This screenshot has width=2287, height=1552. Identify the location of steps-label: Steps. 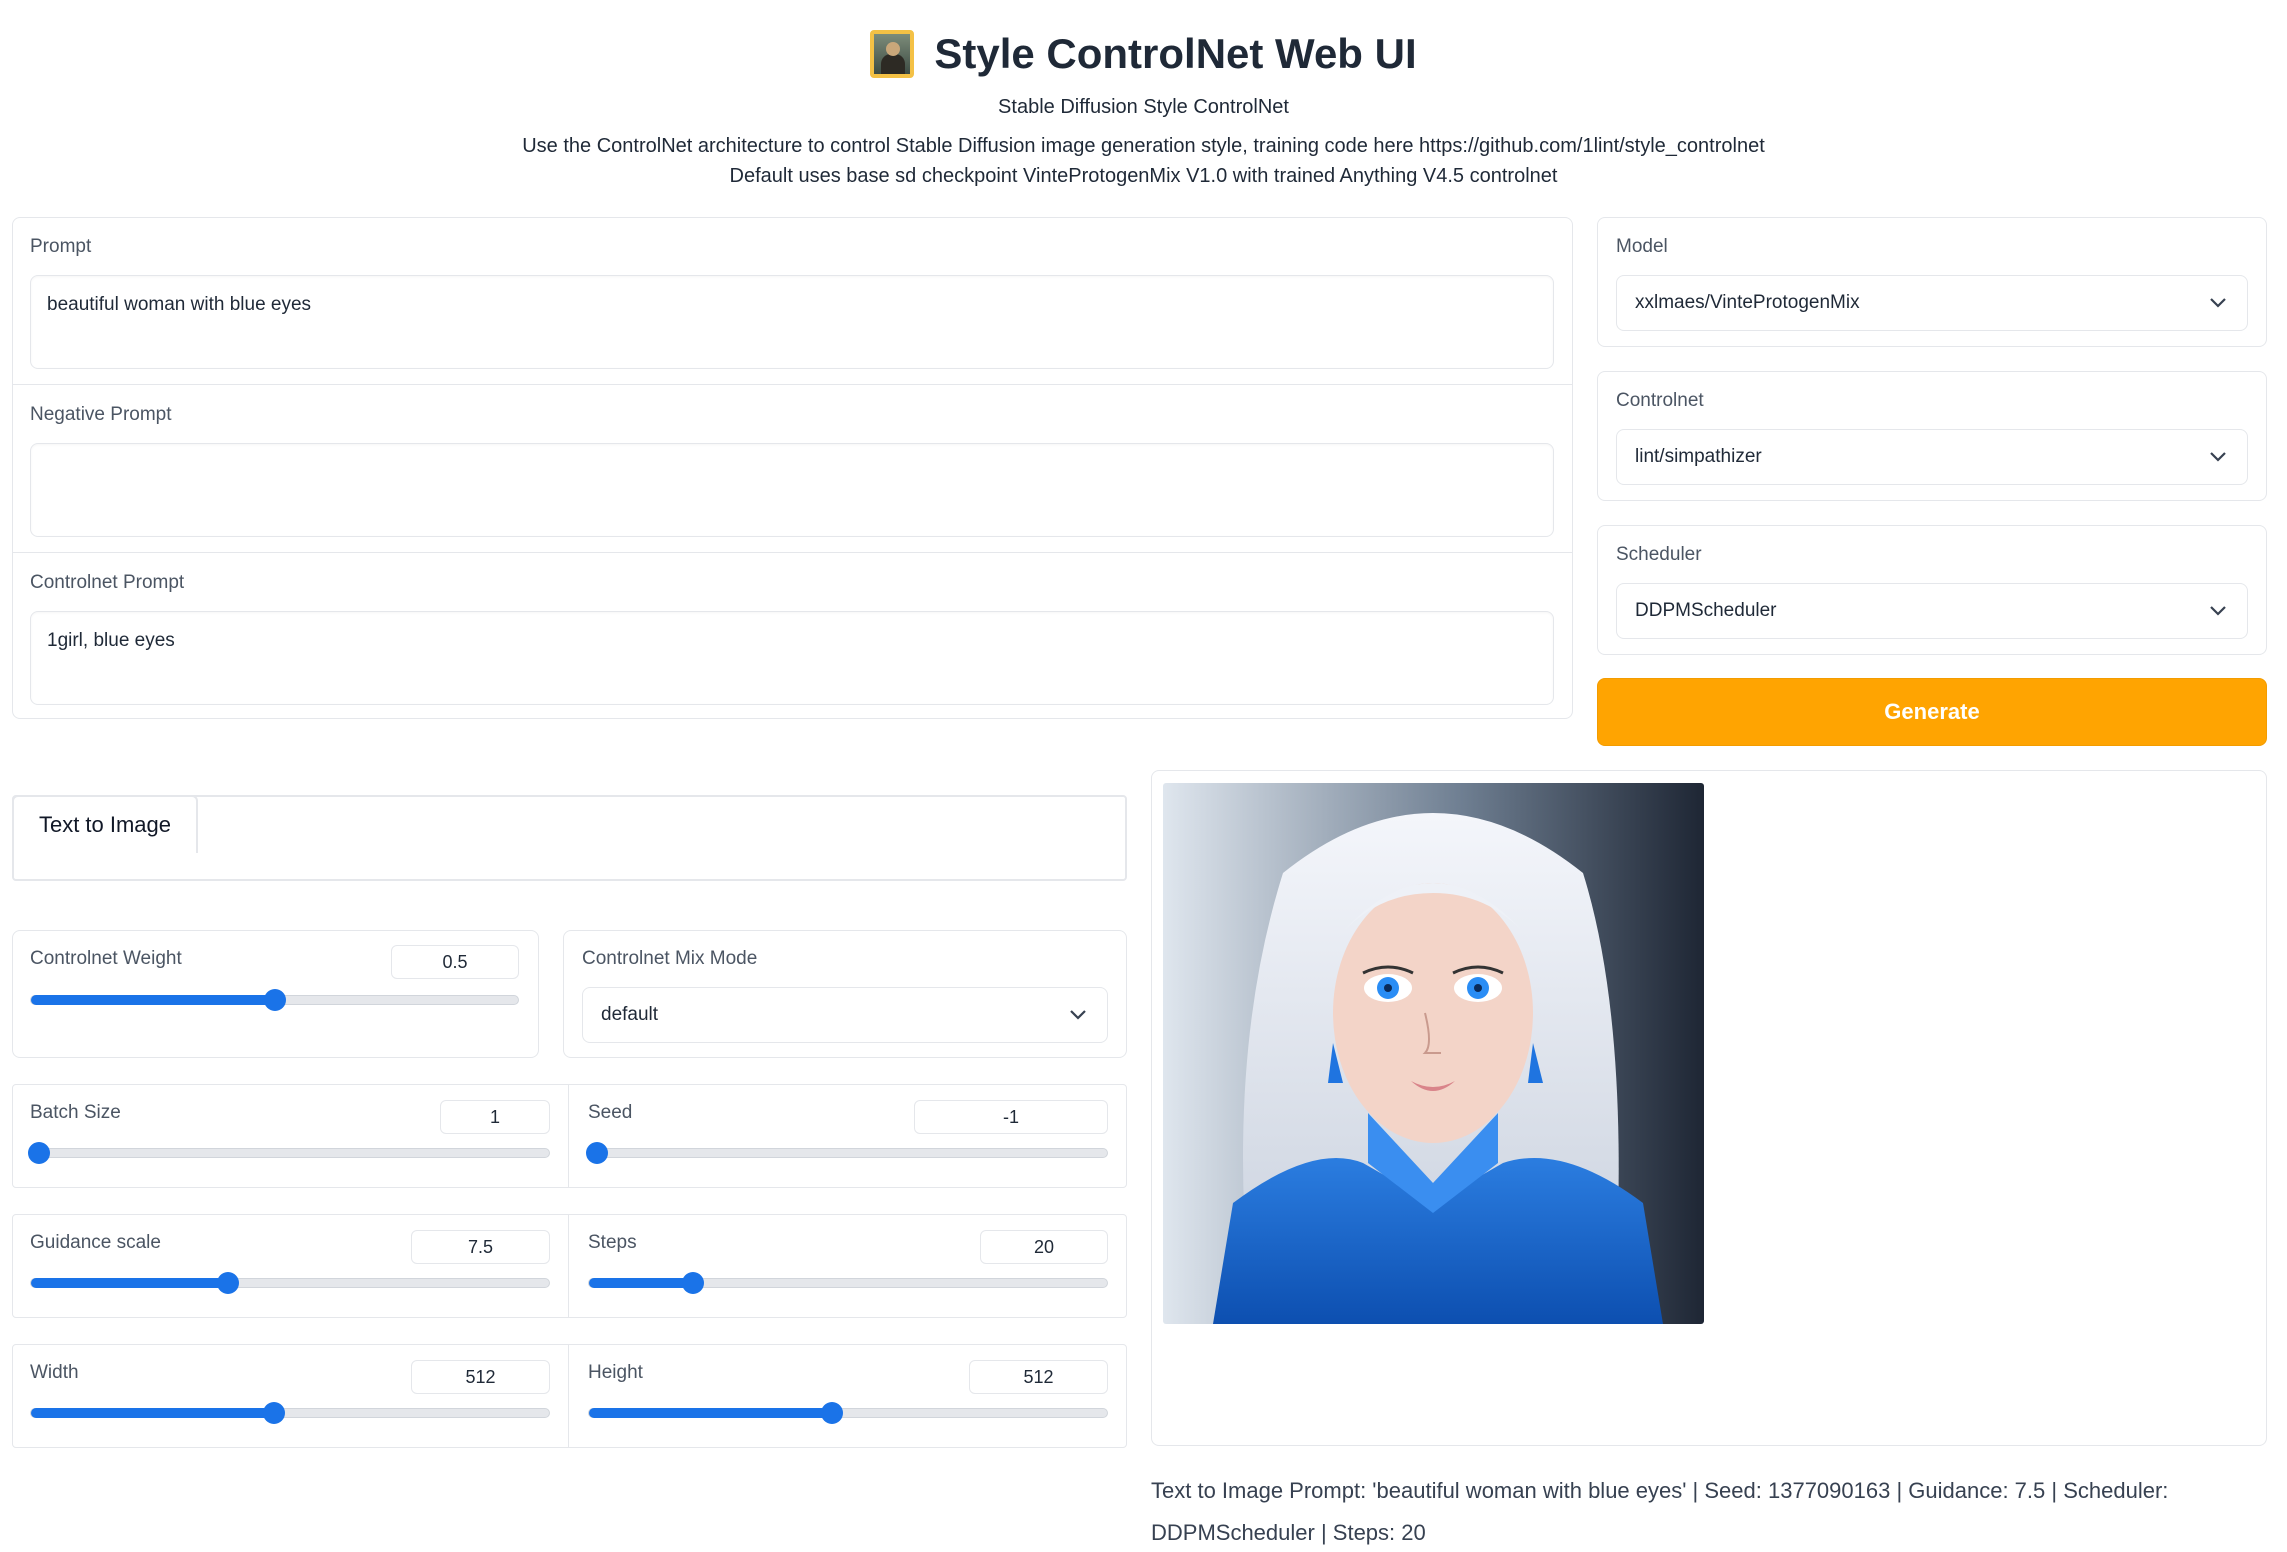
(612, 1242).